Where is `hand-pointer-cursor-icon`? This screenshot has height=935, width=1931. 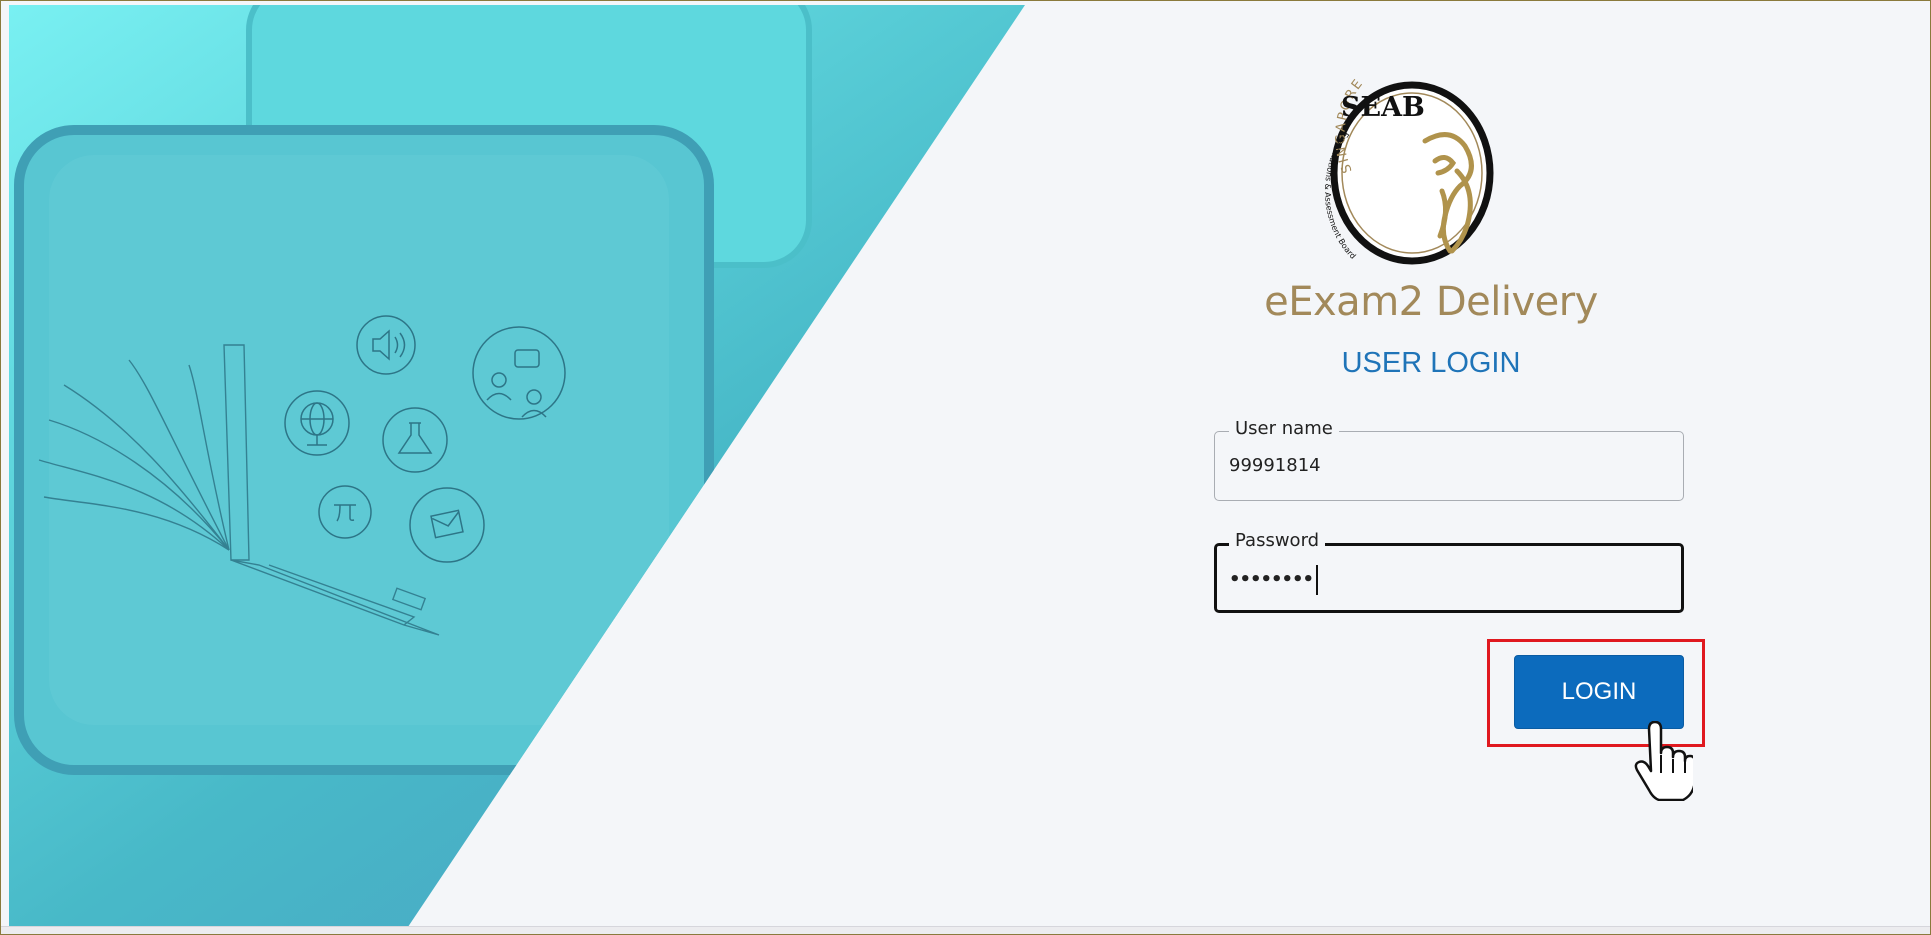
hand-pointer-cursor-icon is located at coordinates (1663, 761).